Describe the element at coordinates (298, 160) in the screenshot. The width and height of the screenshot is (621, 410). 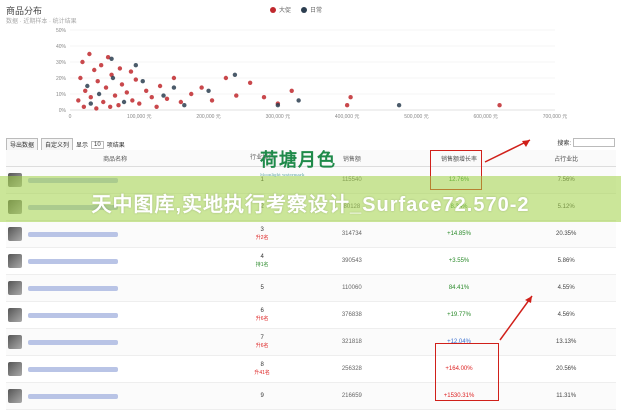
I see `watermark-logo-text: 荷塘月色` at that location.